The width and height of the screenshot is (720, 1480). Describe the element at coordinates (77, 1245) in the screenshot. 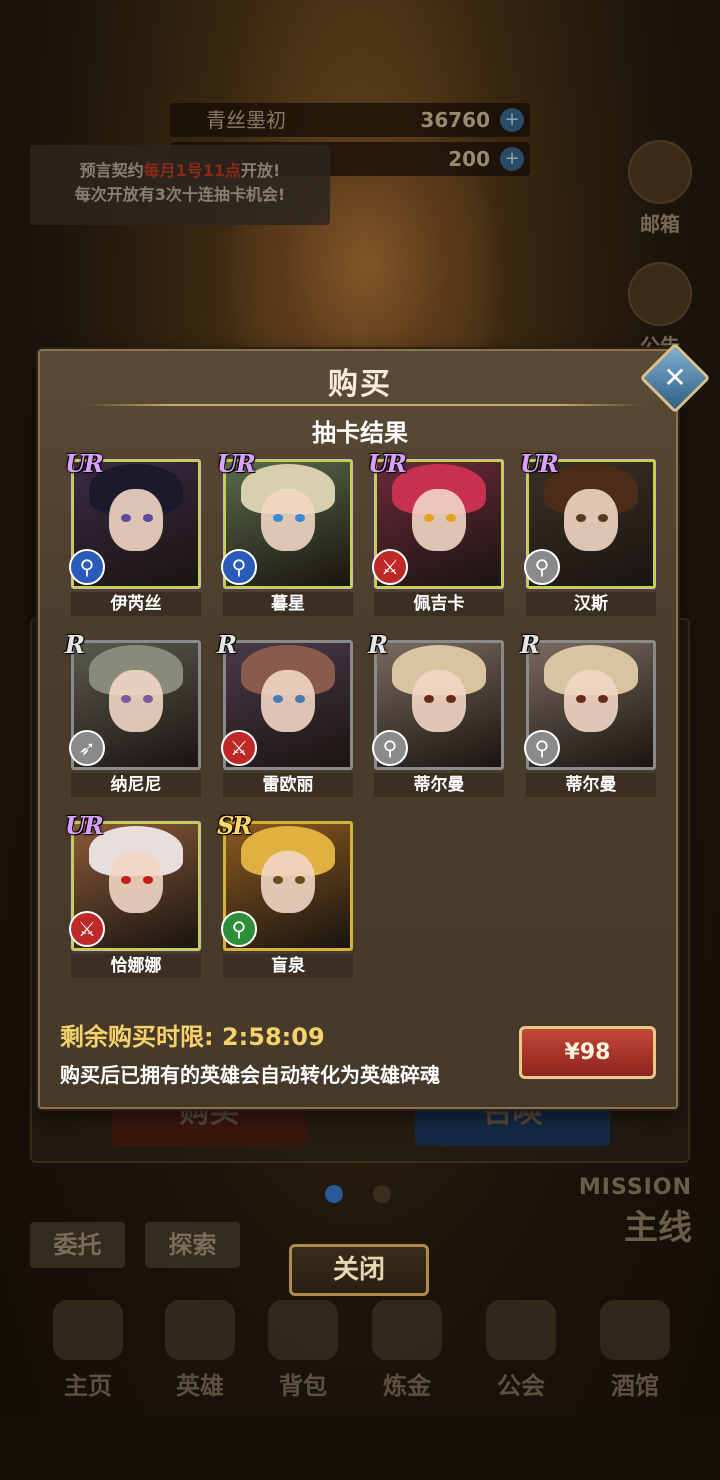

I see `commission-button: 委托` at that location.